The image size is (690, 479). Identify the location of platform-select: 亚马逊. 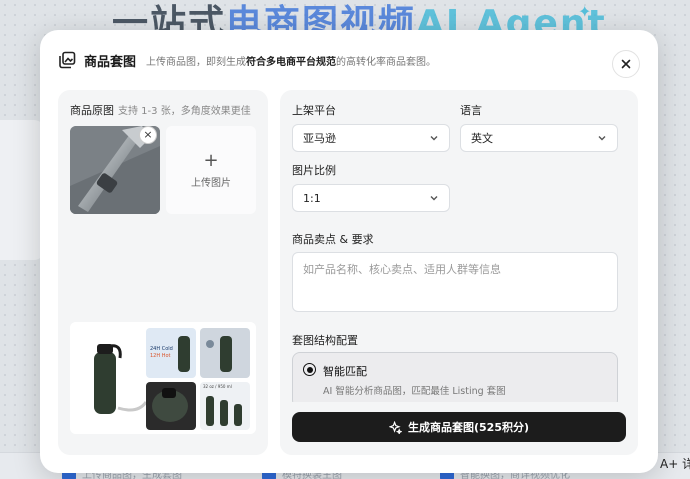
(371, 138).